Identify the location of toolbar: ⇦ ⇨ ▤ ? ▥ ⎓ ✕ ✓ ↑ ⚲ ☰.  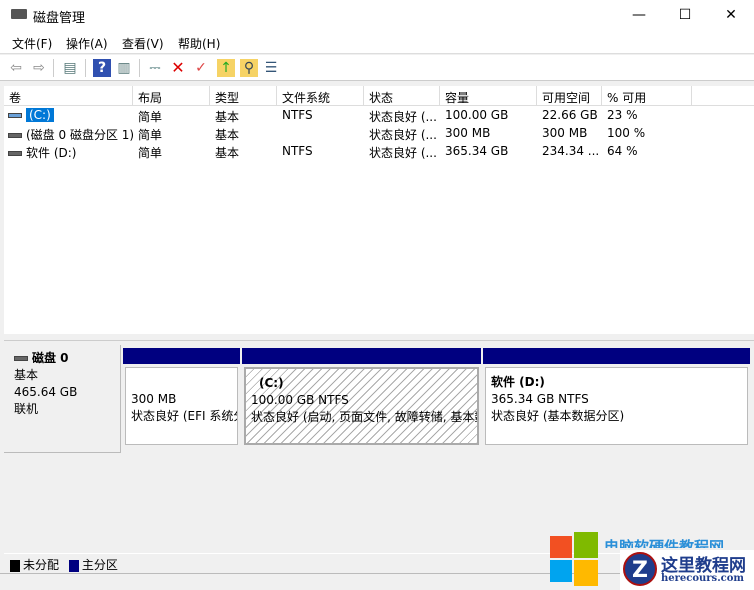
(377, 68).